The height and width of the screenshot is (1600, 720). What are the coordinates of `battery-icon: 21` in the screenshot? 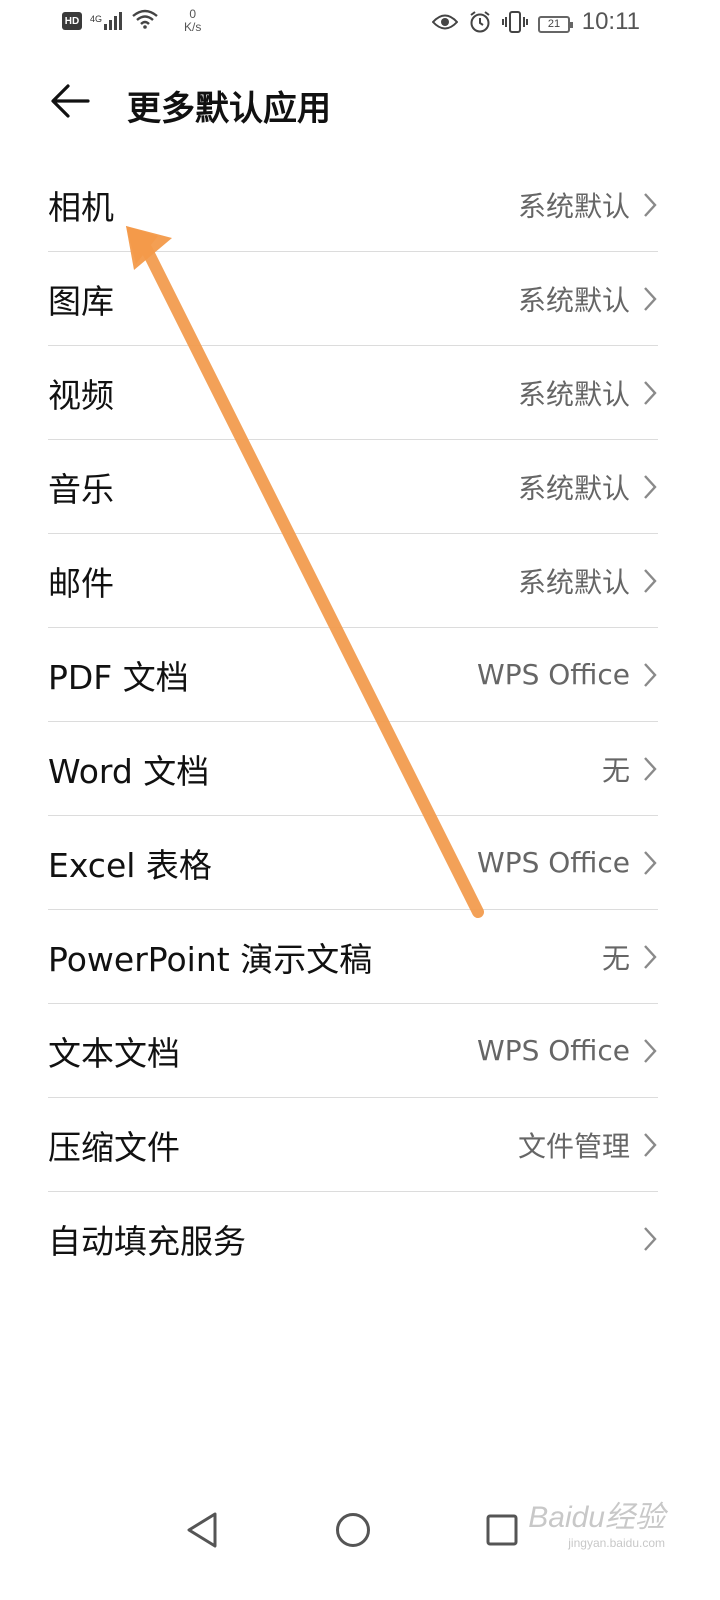 It's located at (555, 24).